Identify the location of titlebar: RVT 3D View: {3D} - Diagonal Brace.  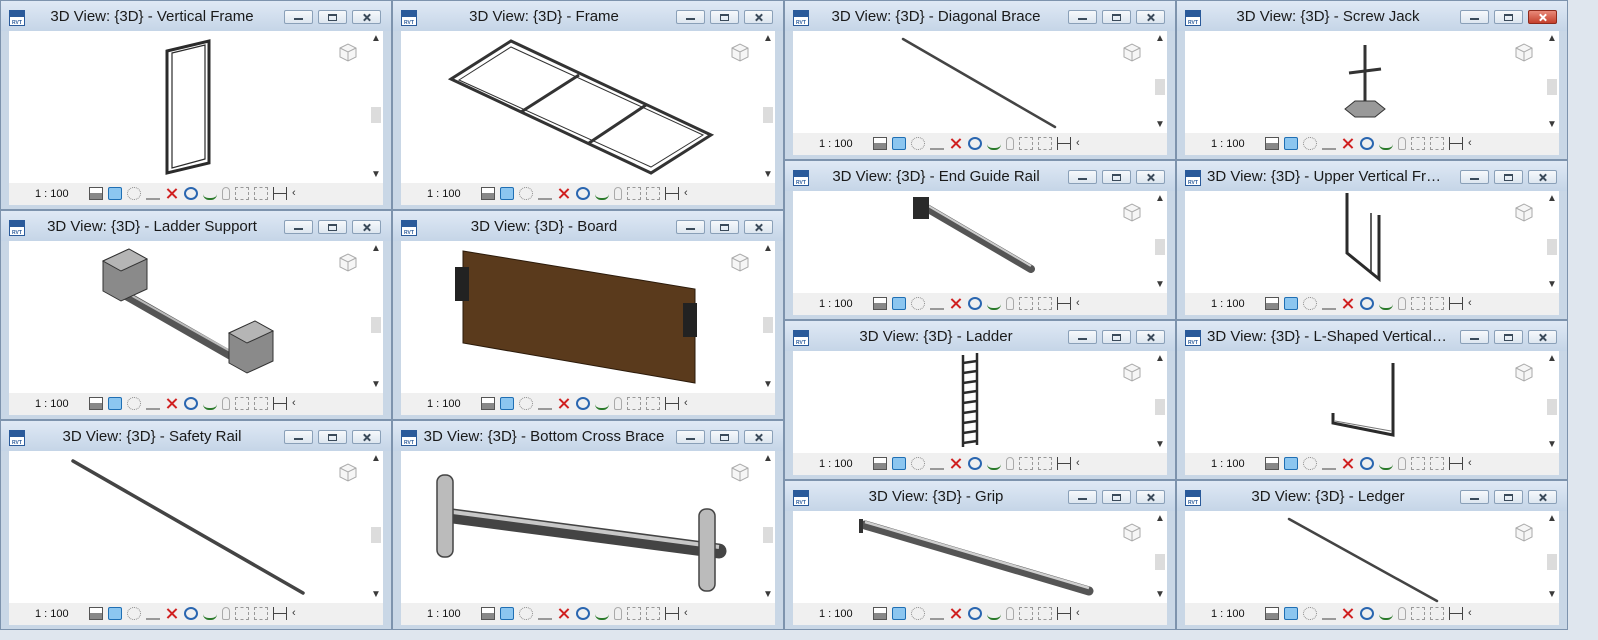
(980, 16).